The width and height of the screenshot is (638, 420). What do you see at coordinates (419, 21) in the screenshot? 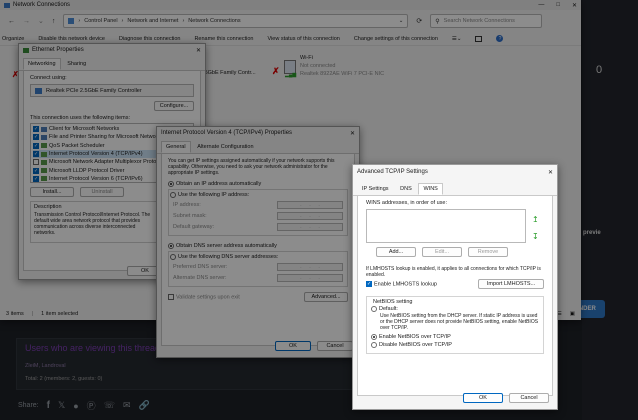
I see `refresh-icon: ⟳` at bounding box center [419, 21].